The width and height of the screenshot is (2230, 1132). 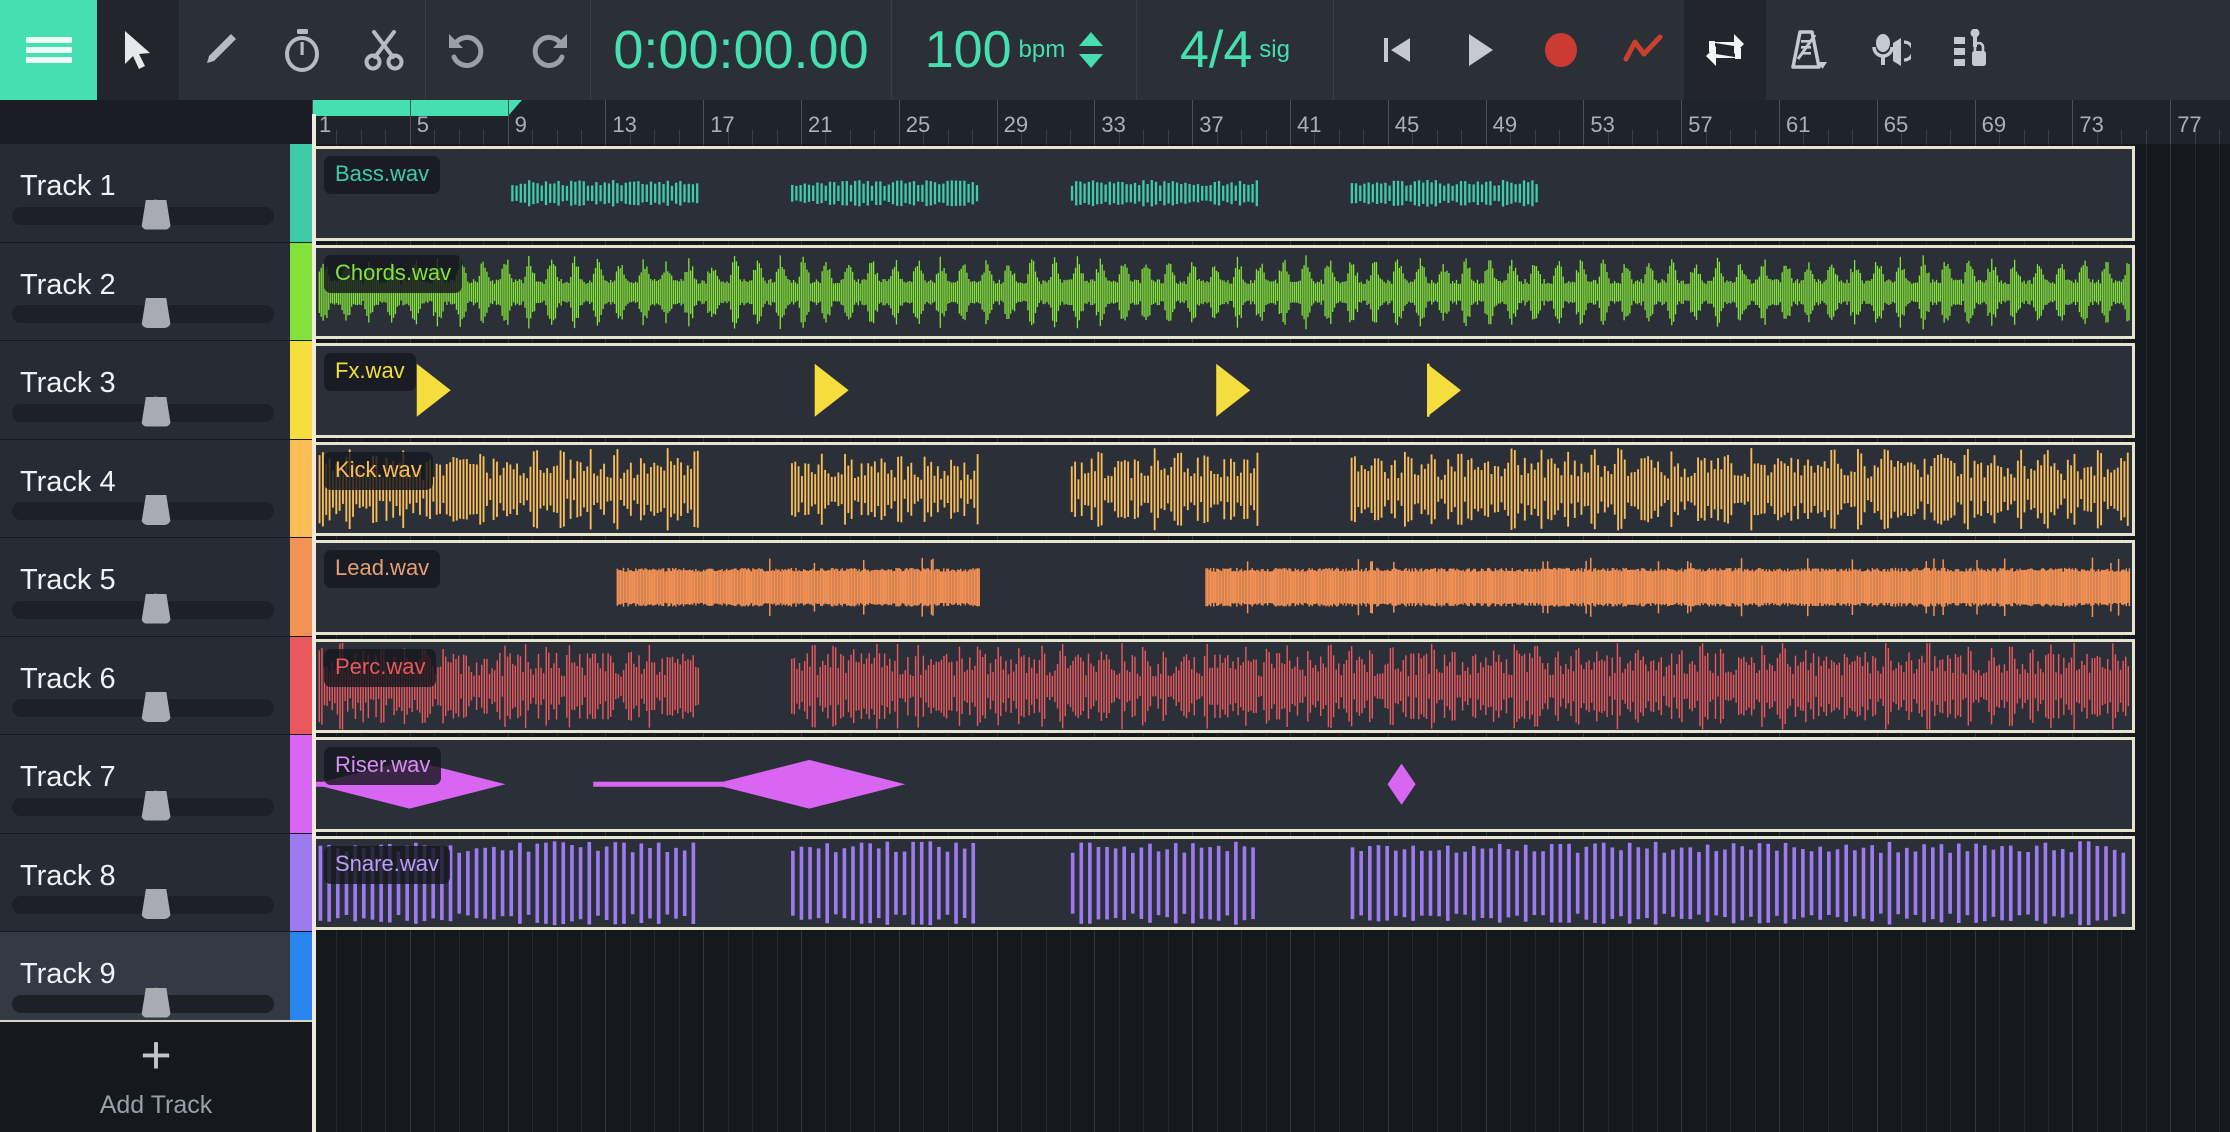 What do you see at coordinates (156, 291) in the screenshot?
I see `track-header: Track 2` at bounding box center [156, 291].